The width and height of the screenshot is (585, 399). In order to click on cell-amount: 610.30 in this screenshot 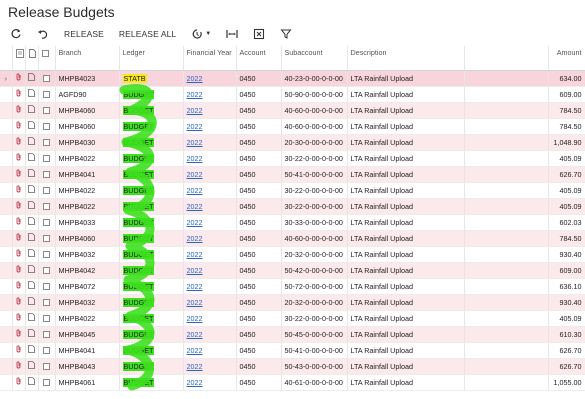, I will do `click(566, 334)`.